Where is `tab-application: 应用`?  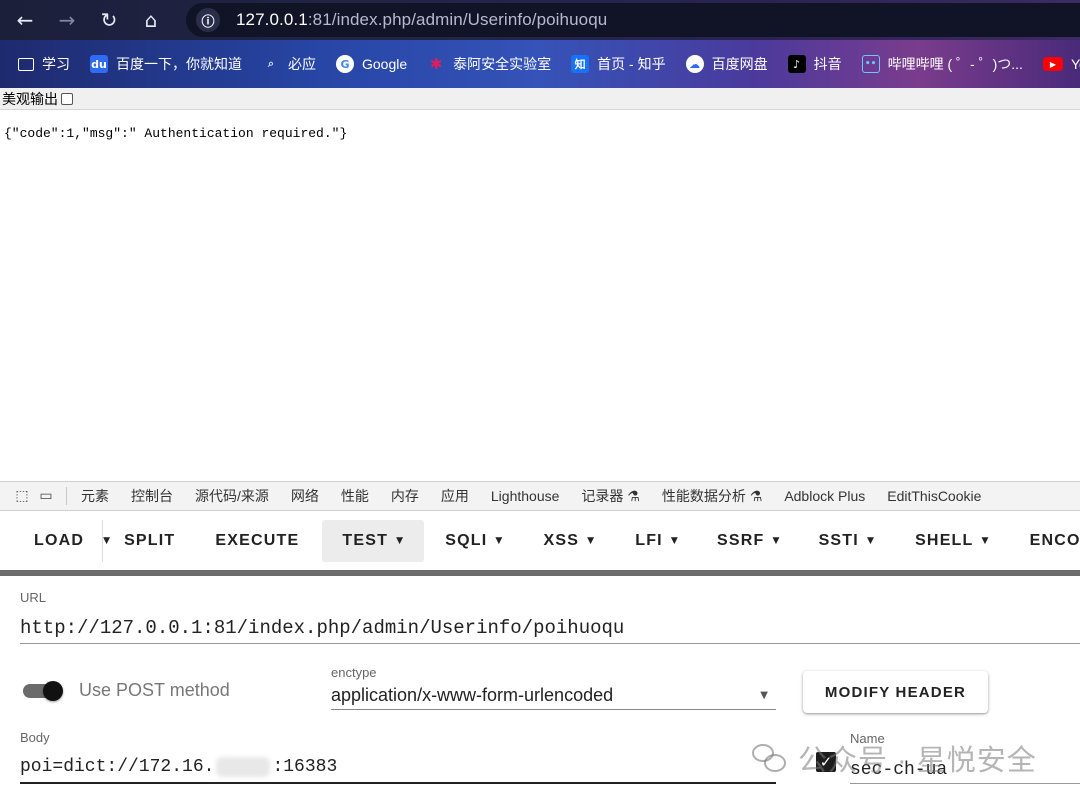 tab-application: 应用 is located at coordinates (455, 496).